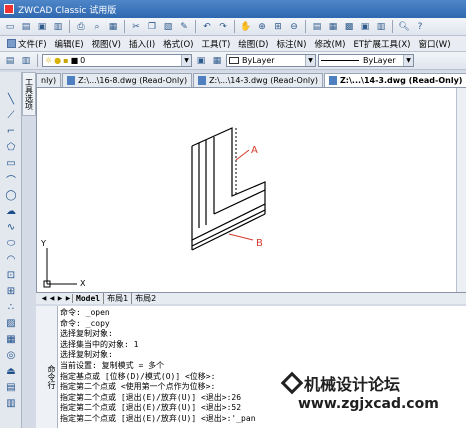 The height and width of the screenshot is (428, 466). I want to click on redo-icon: ↷, so click(223, 27).